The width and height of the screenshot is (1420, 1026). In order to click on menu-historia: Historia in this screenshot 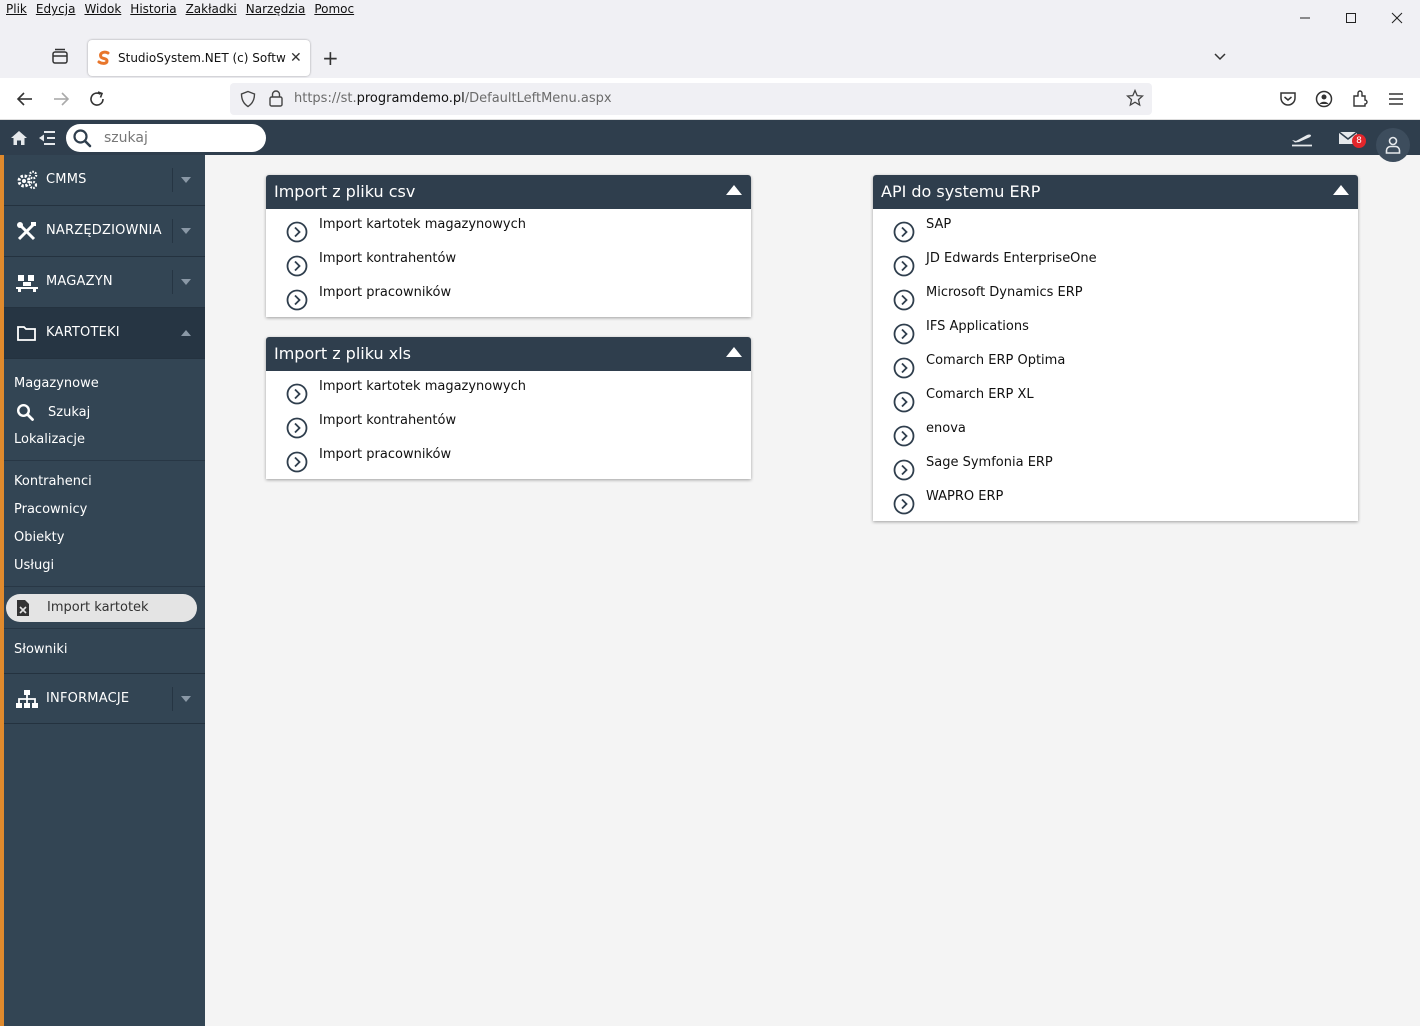, I will do `click(153, 9)`.